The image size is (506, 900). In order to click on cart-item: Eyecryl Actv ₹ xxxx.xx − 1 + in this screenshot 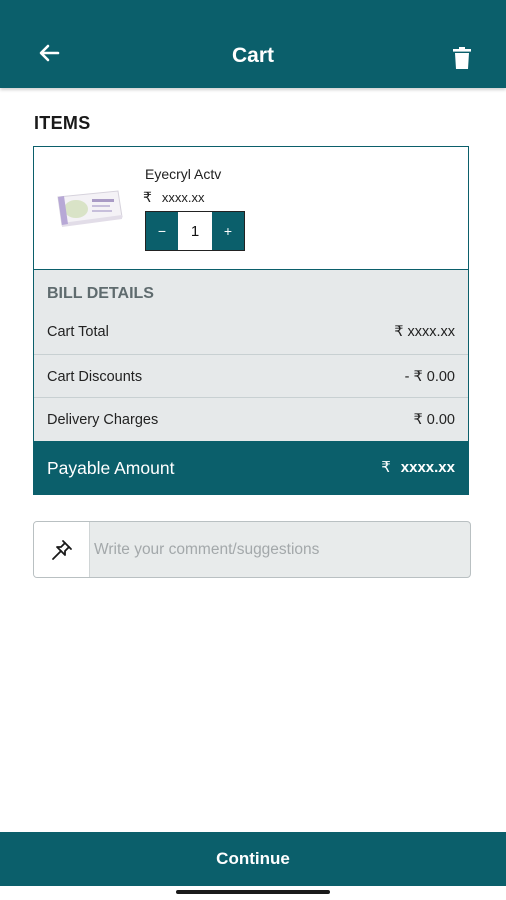, I will do `click(251, 208)`.